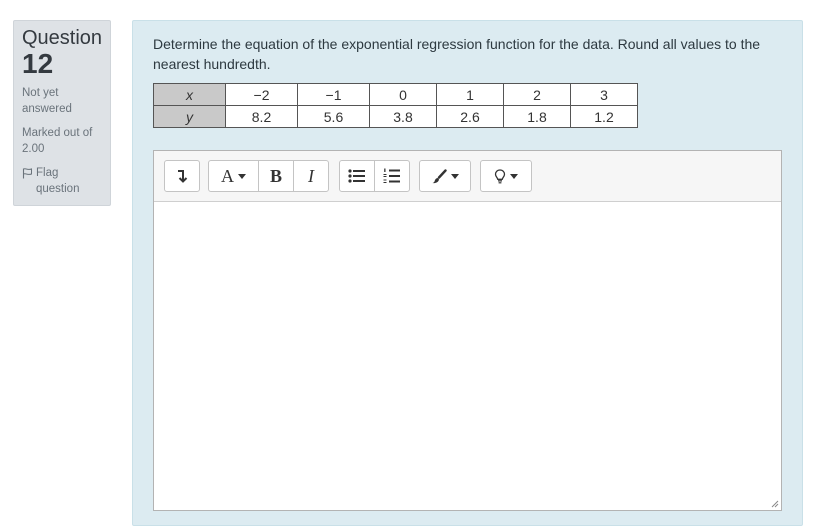 Image resolution: width=814 pixels, height=526 pixels. Describe the element at coordinates (604, 94) in the screenshot. I see `x-cell: 3` at that location.